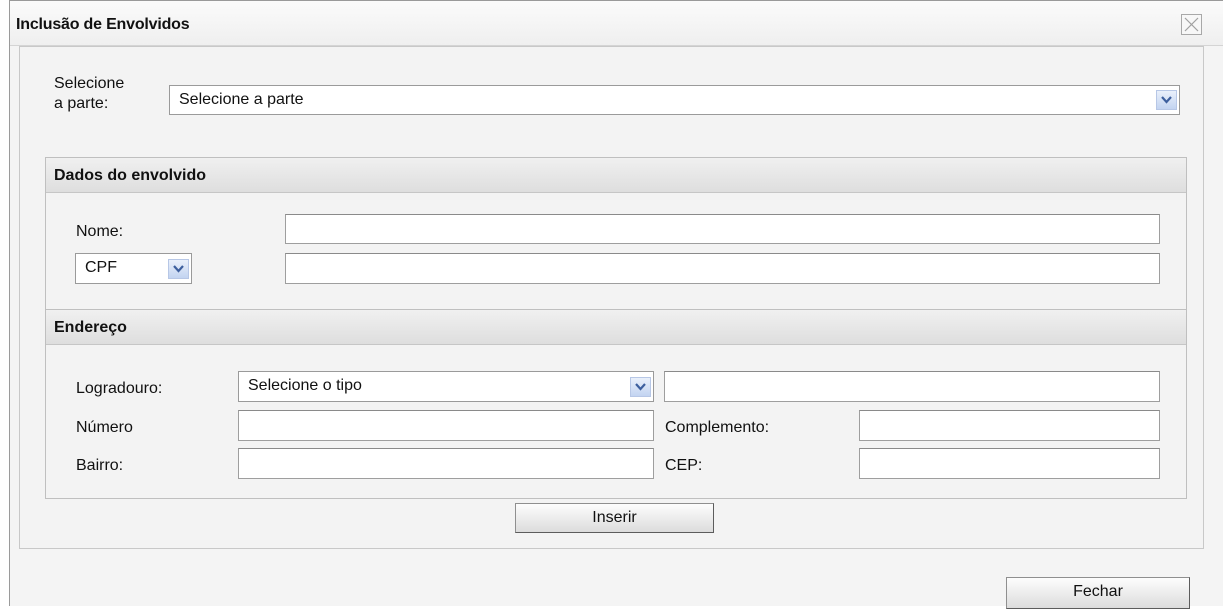 Image resolution: width=1223 pixels, height=609 pixels. Describe the element at coordinates (446, 463) in the screenshot. I see `bairro-input` at that location.